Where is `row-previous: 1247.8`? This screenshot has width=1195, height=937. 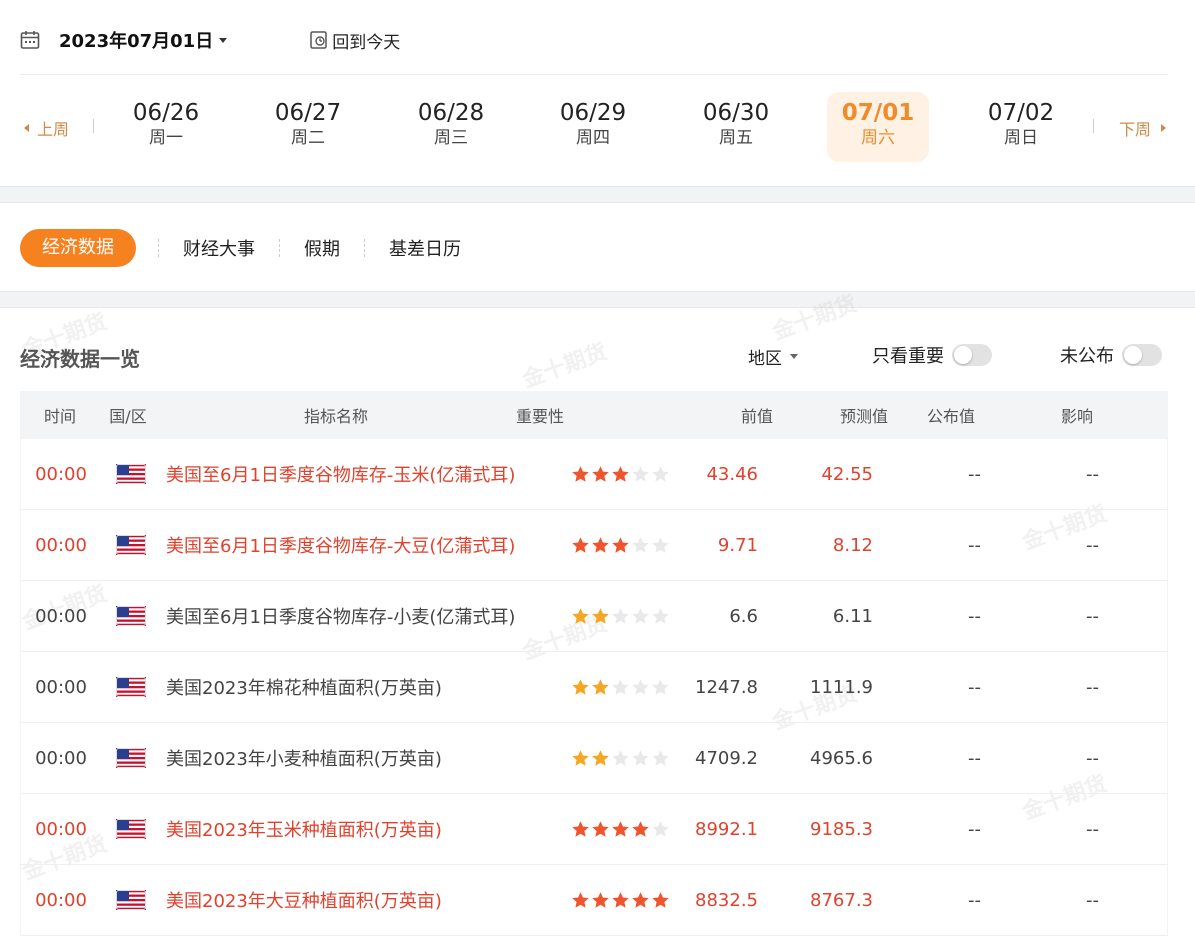 row-previous: 1247.8 is located at coordinates (726, 687).